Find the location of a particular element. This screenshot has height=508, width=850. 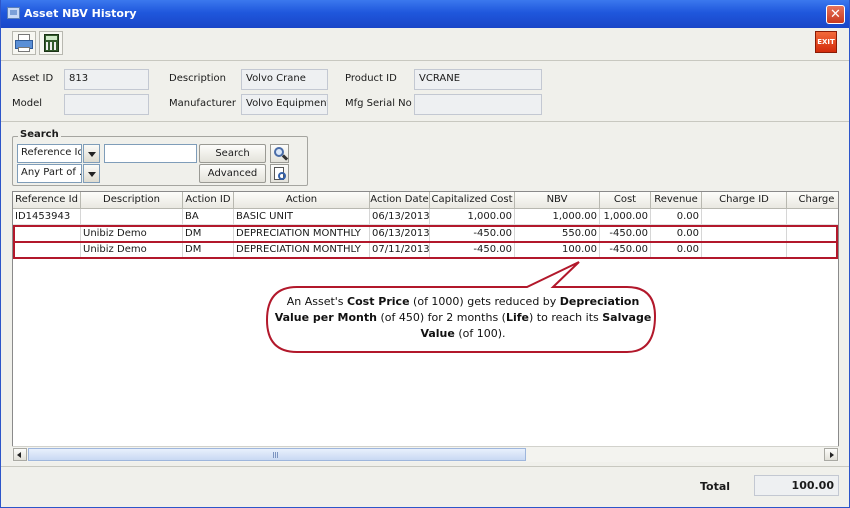

window-app-icon is located at coordinates (13, 13).